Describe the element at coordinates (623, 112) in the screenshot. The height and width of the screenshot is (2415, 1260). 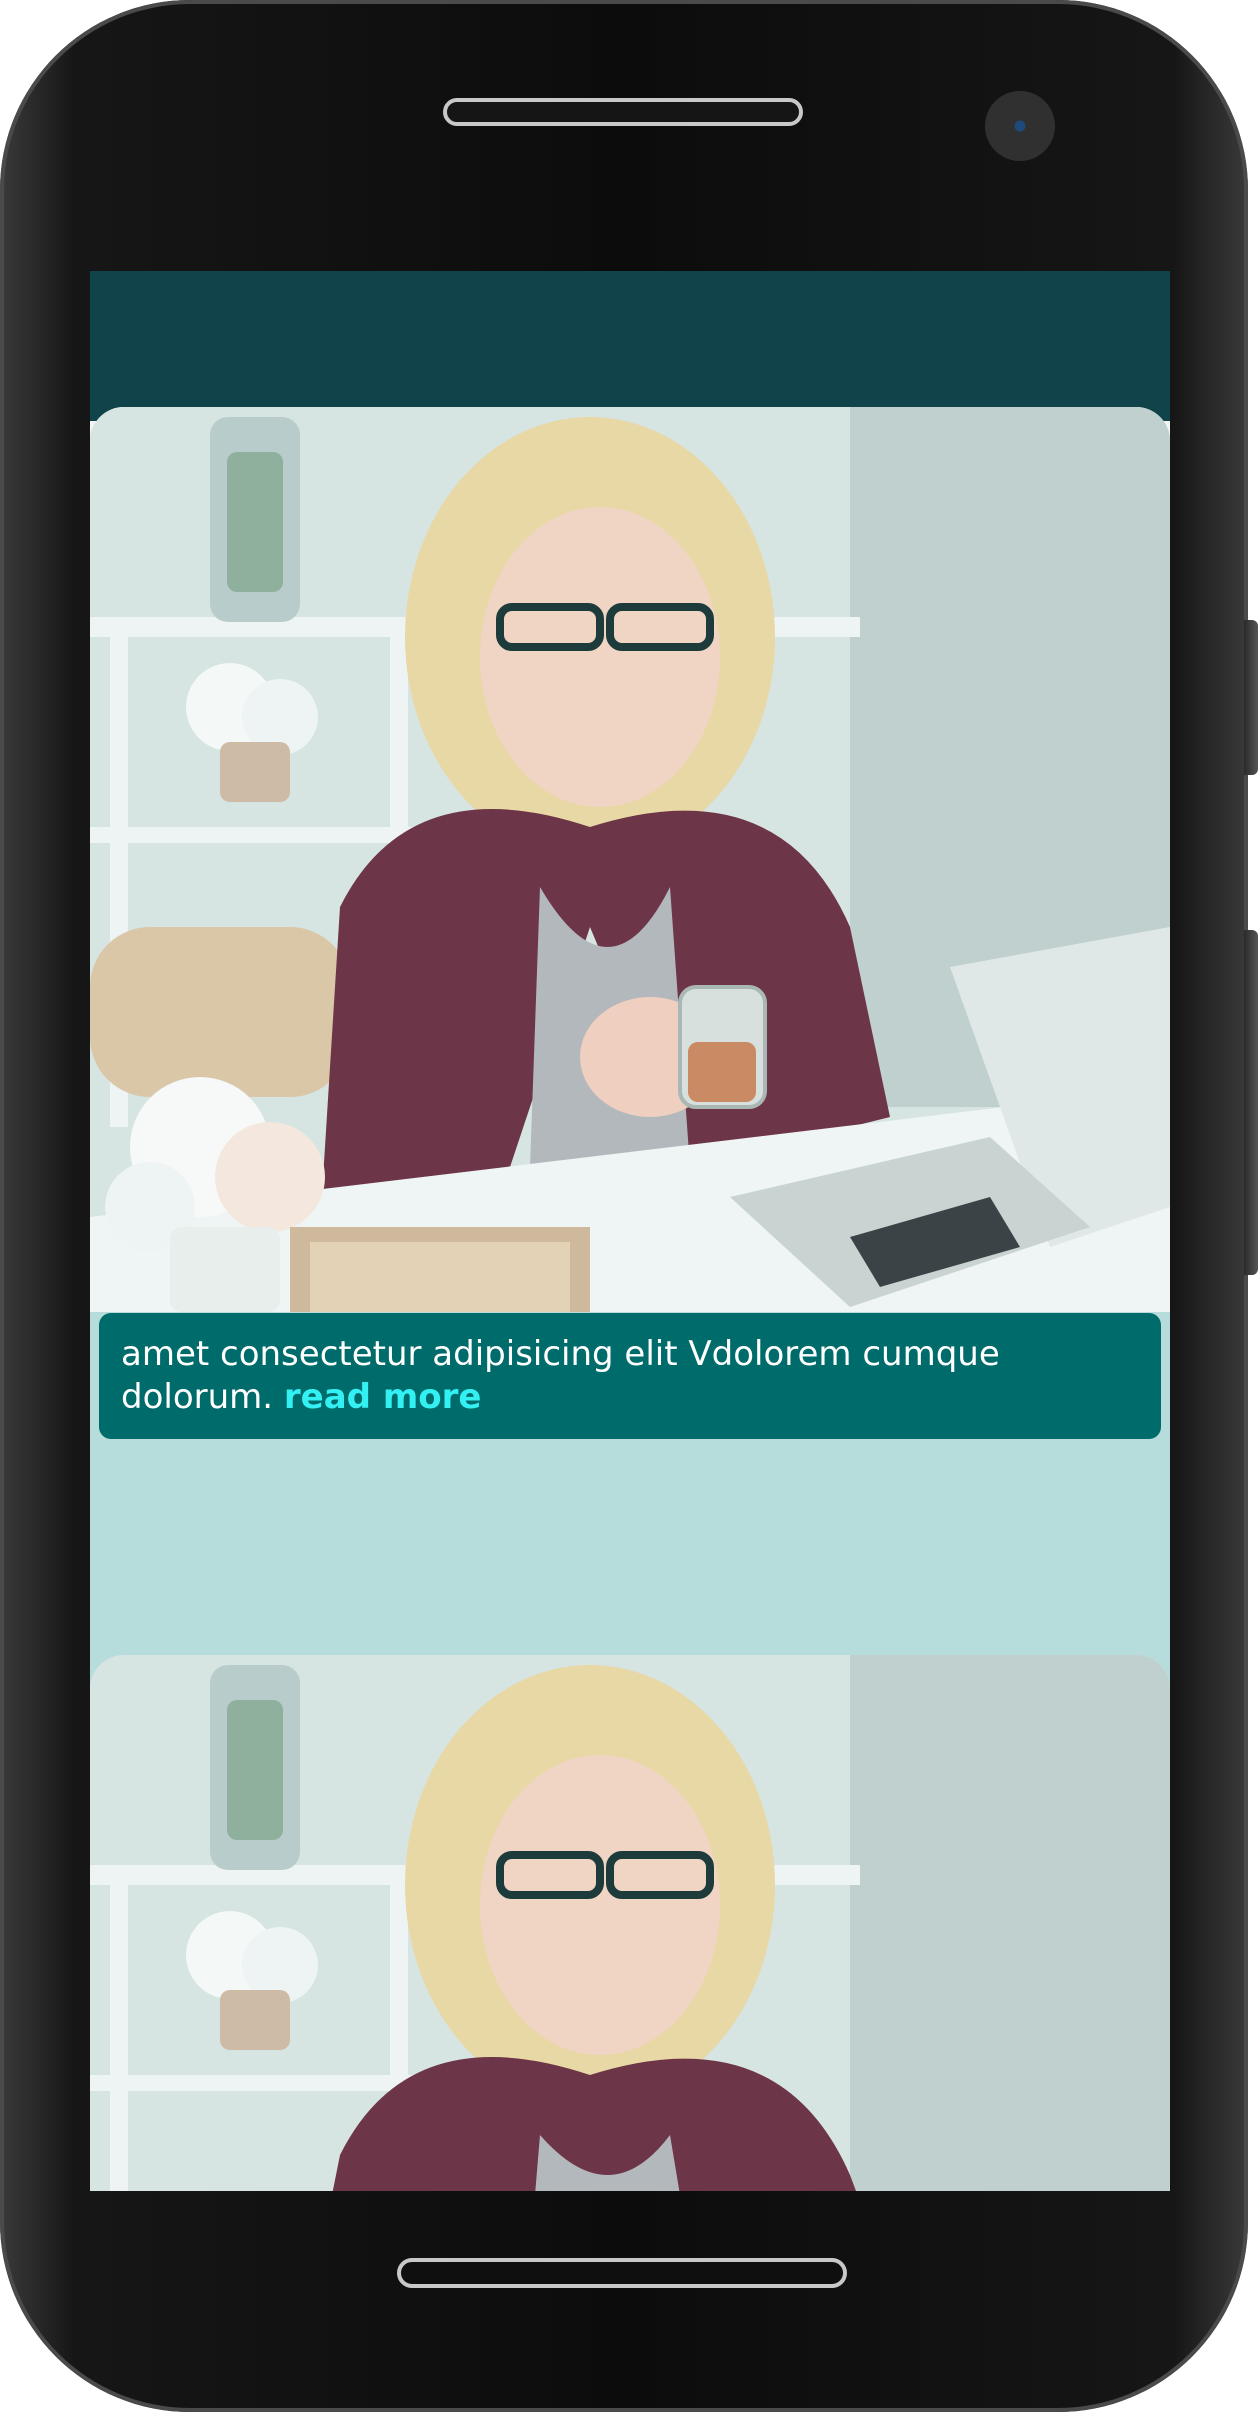
I see `speaker-icon` at that location.